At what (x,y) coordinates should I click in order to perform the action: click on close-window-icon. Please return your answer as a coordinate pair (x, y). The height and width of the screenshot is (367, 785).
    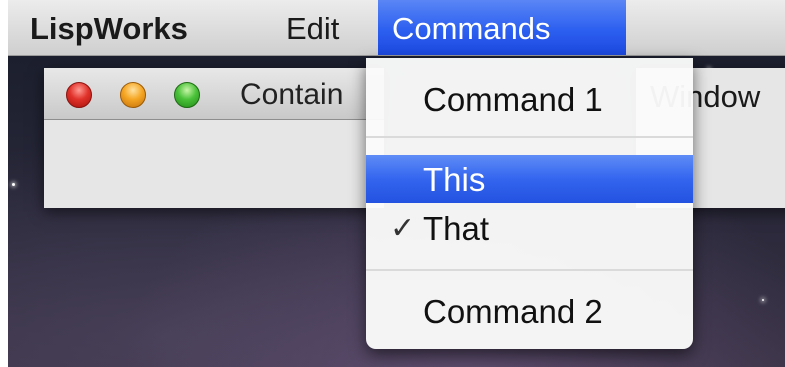
    Looking at the image, I should click on (79, 95).